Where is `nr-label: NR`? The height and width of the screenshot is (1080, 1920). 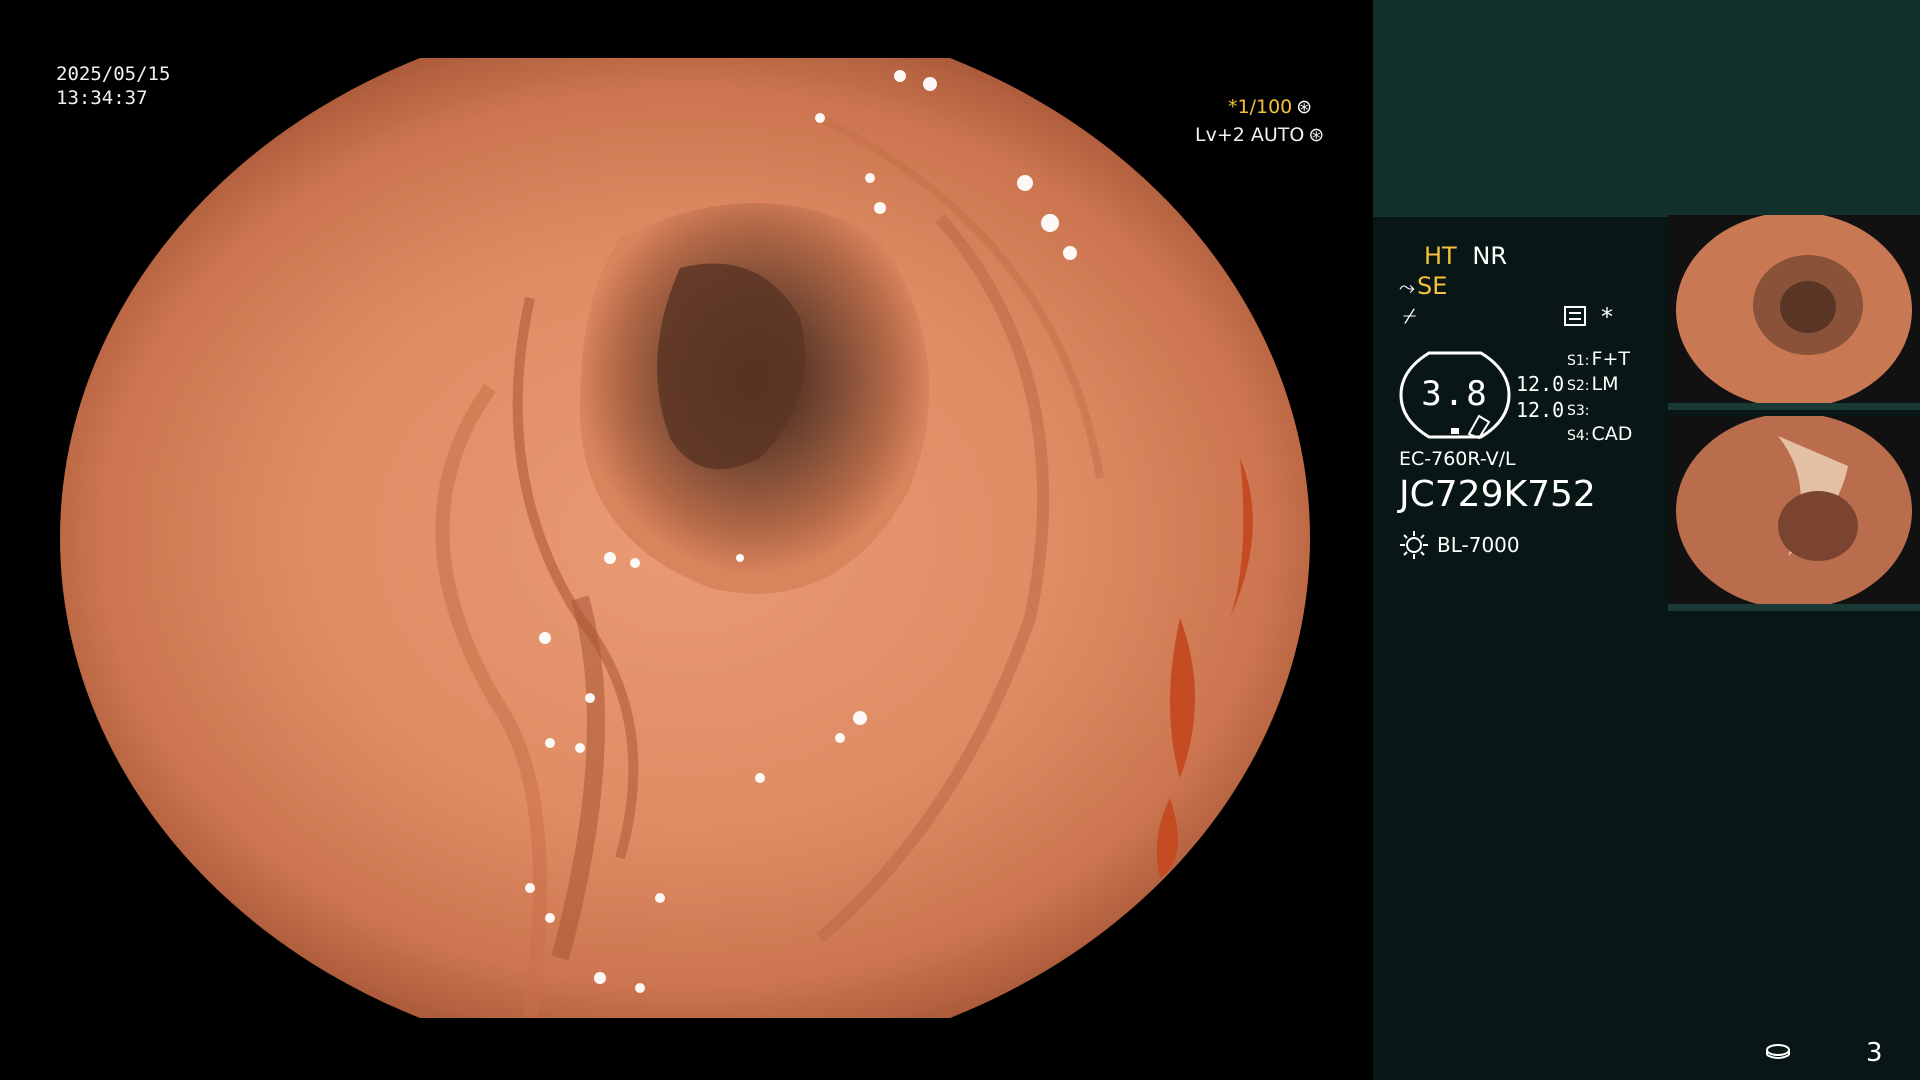 nr-label: NR is located at coordinates (1489, 256).